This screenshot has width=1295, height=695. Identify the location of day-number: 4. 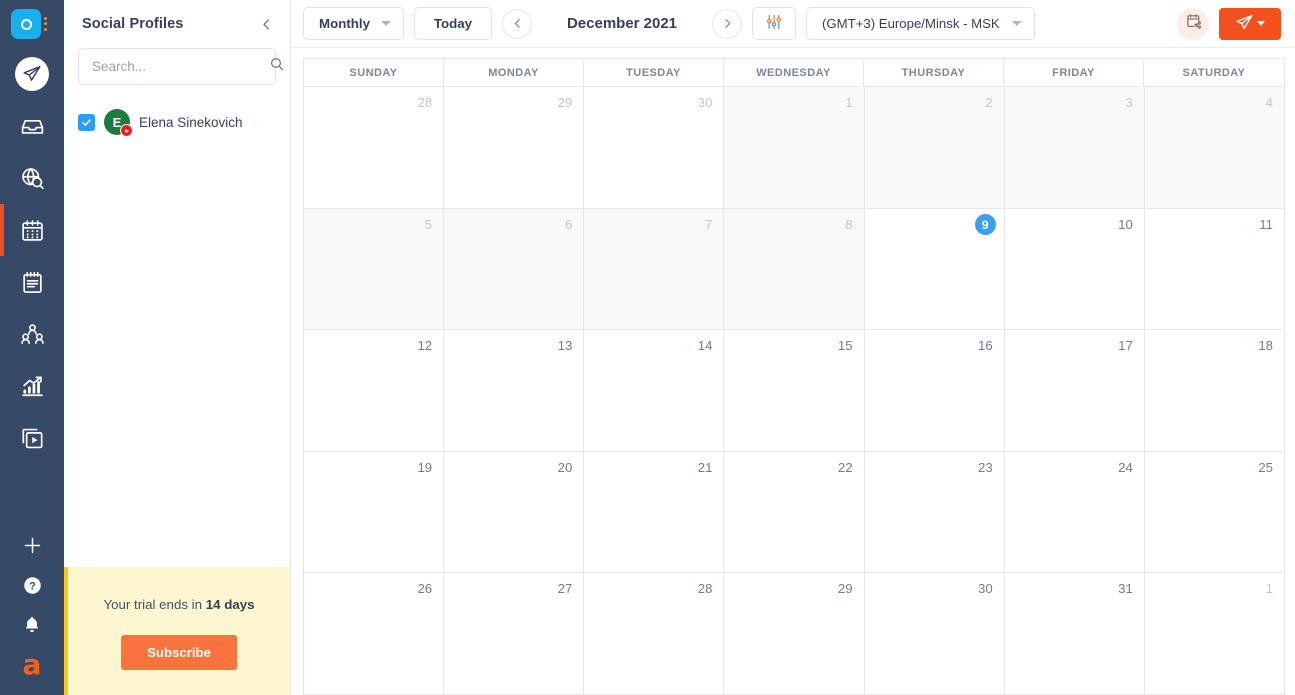
(1269, 102).